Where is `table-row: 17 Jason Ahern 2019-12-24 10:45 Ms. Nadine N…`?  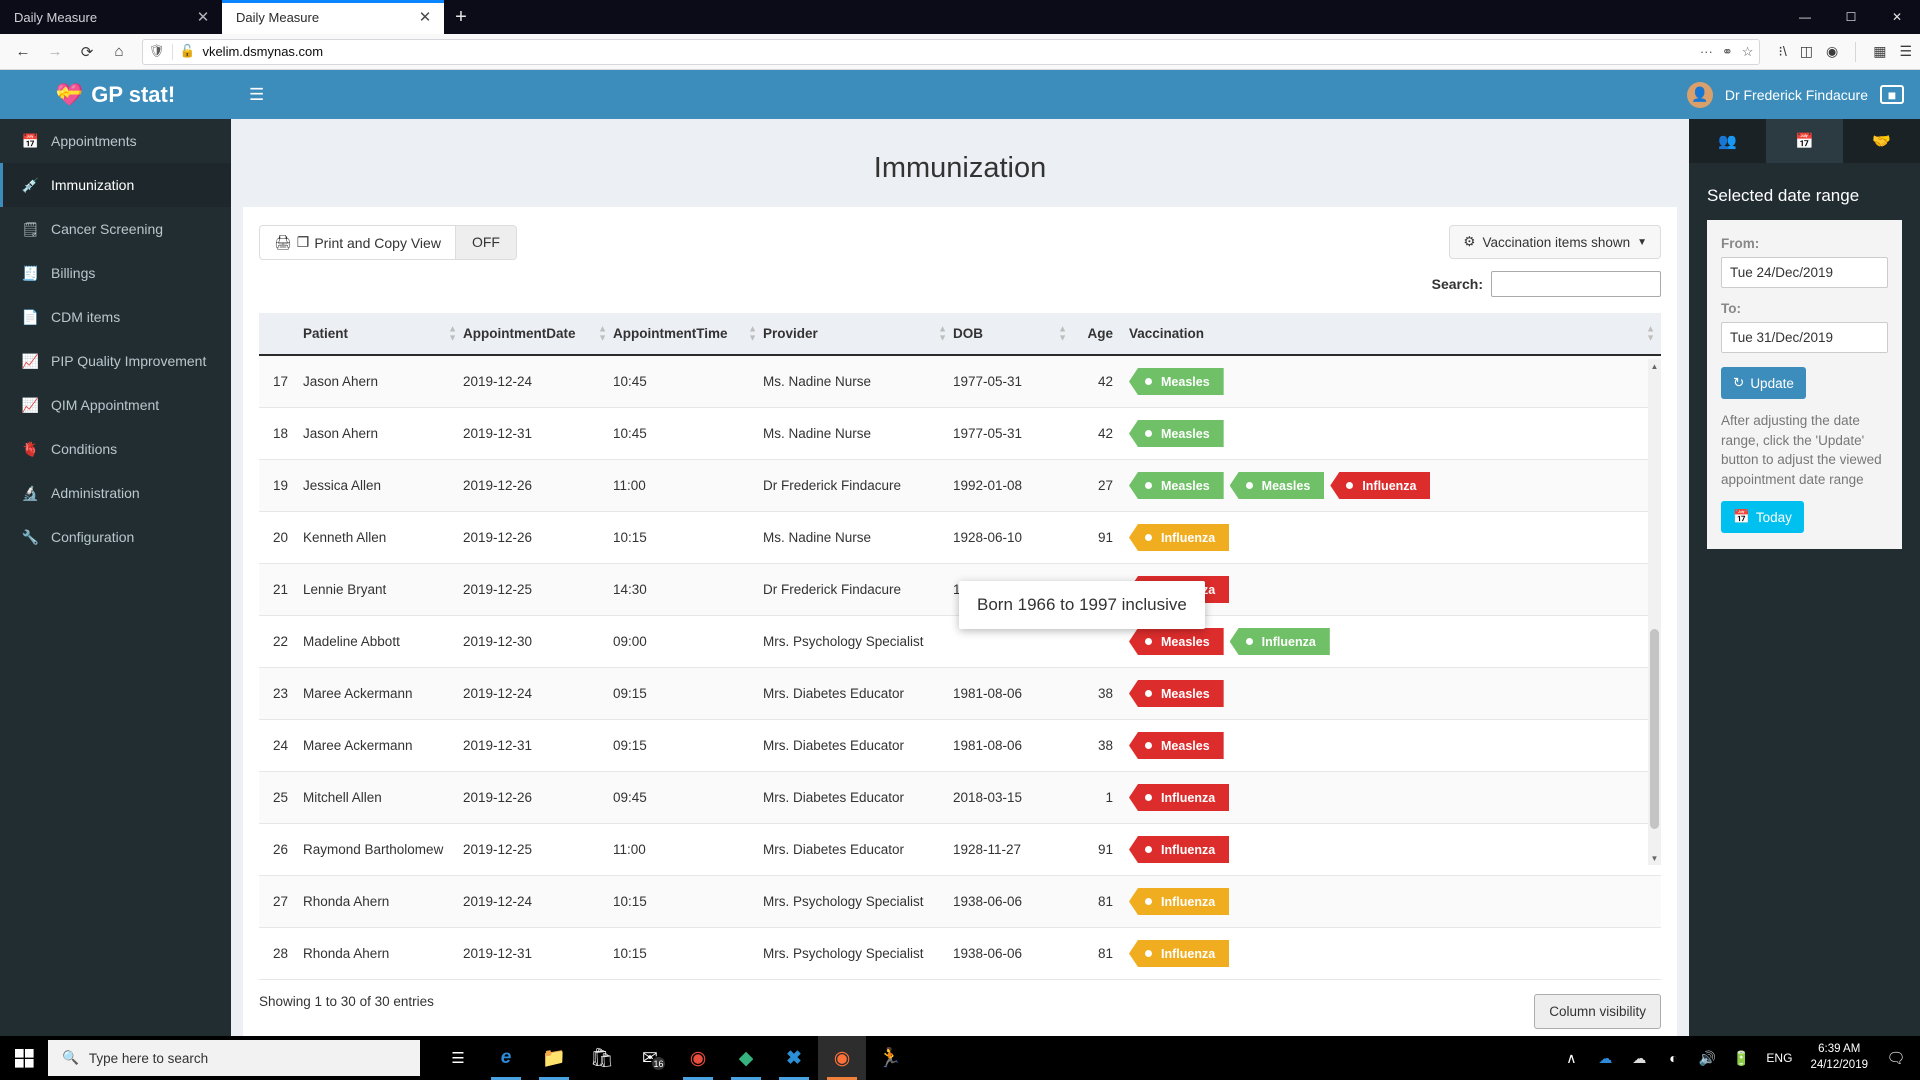 table-row: 17 Jason Ahern 2019-12-24 10:45 Ms. Nadine N… is located at coordinates (960, 381).